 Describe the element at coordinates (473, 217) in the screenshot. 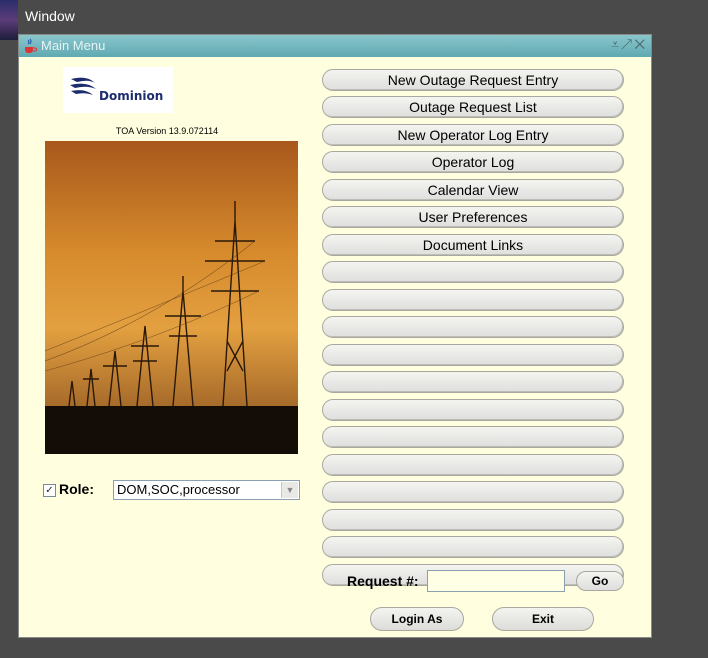

I see `user-preferences-button: User Preferences` at that location.